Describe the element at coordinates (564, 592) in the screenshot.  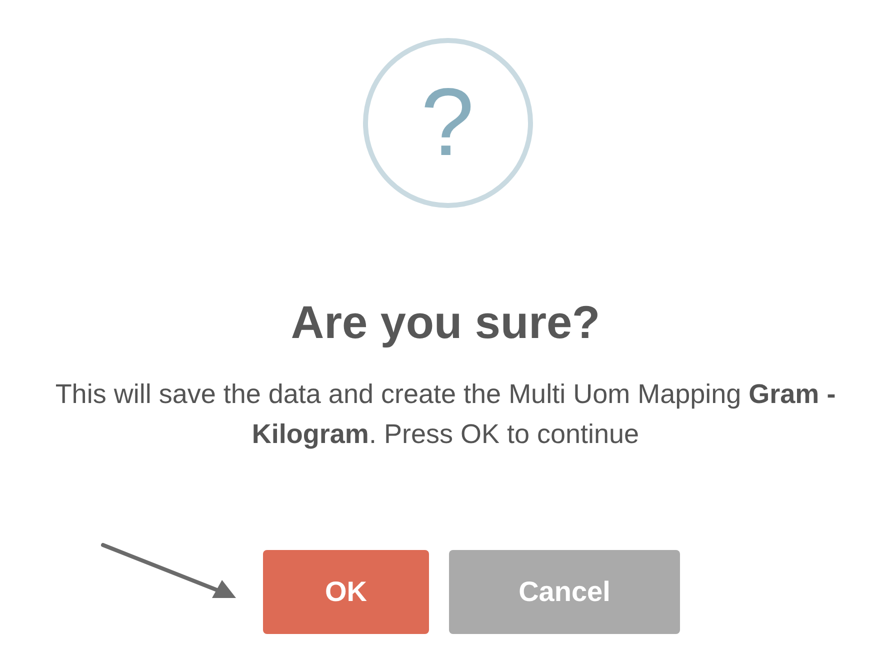
I see `cancel-button: Cancel` at that location.